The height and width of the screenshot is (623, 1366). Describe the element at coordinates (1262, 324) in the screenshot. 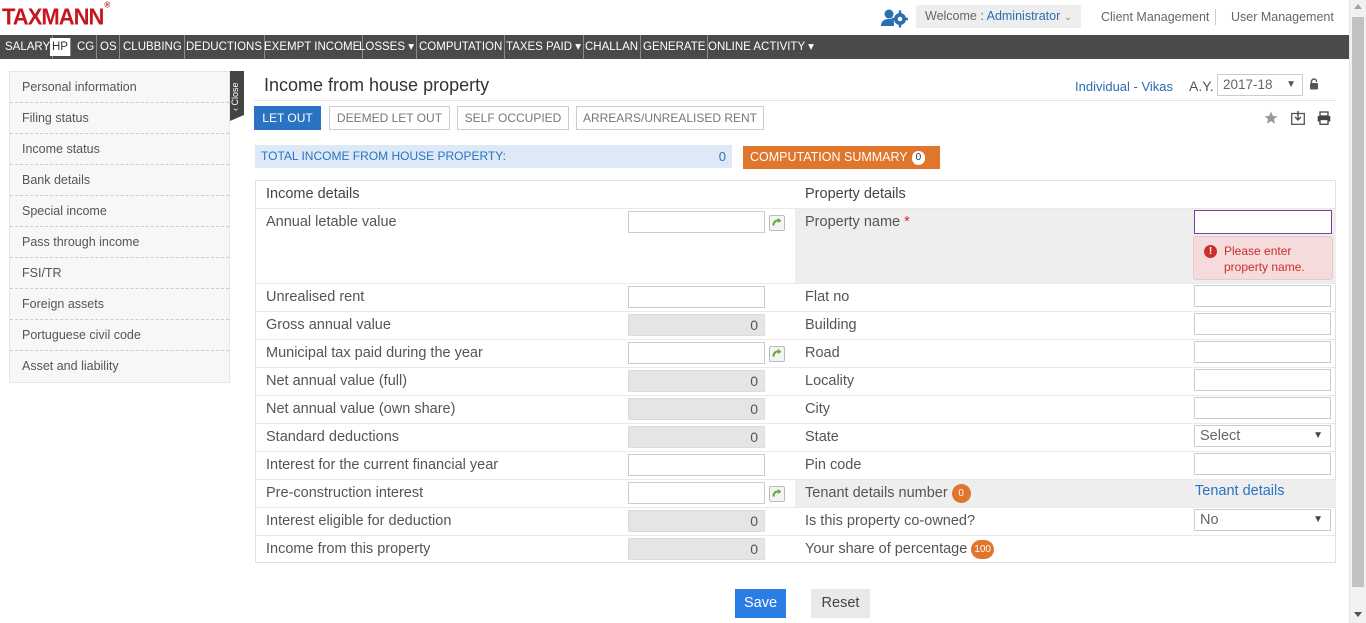

I see `building-input` at that location.